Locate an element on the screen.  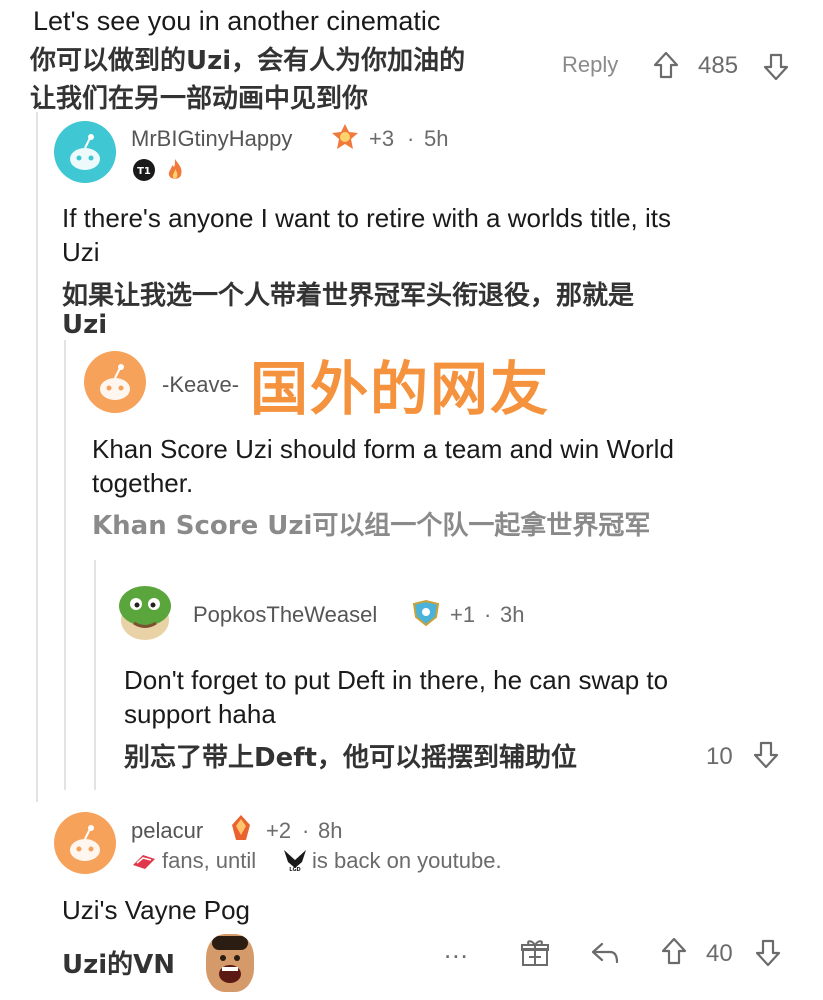
comment-time: 3h is located at coordinates (512, 614).